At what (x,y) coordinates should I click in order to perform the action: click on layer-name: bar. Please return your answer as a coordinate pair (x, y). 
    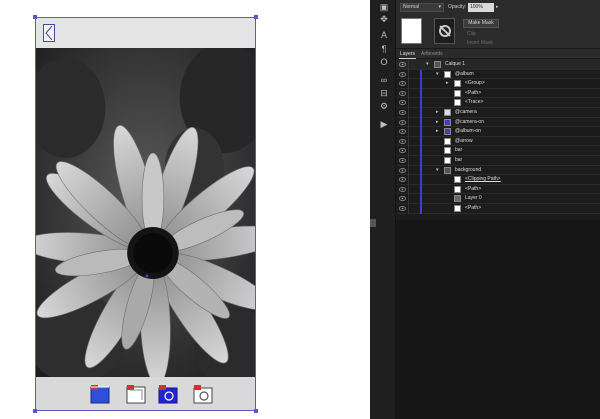
    Looking at the image, I should click on (459, 150).